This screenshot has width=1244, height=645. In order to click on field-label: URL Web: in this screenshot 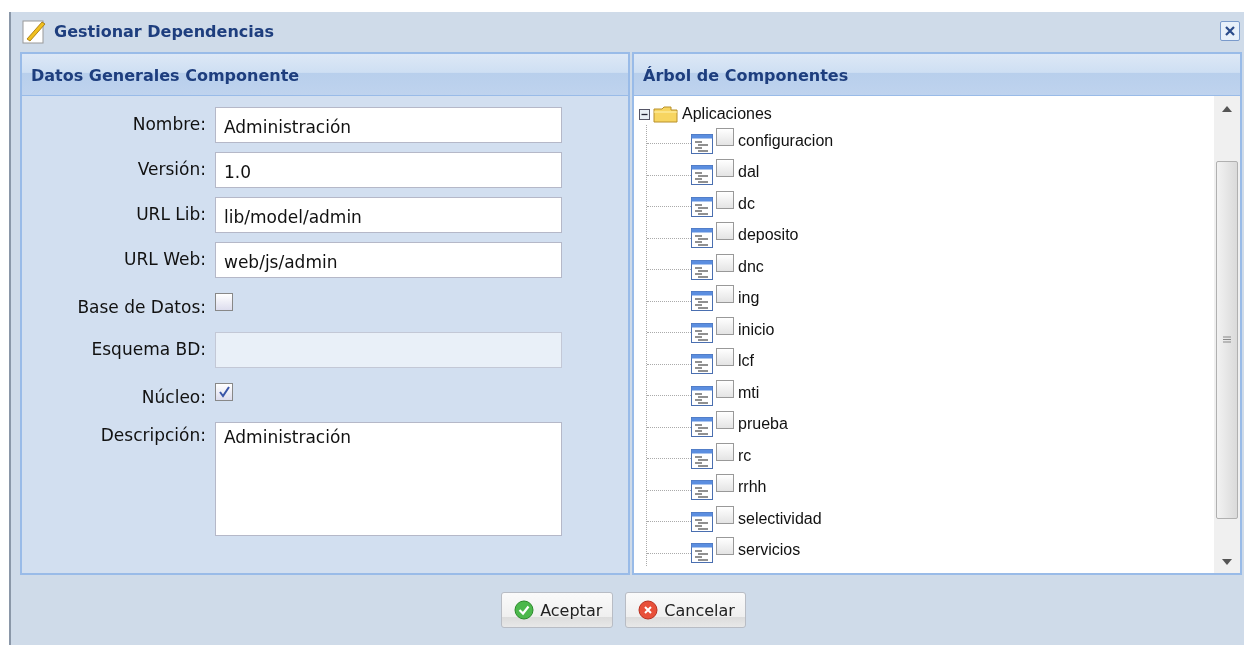, I will do `click(165, 258)`.